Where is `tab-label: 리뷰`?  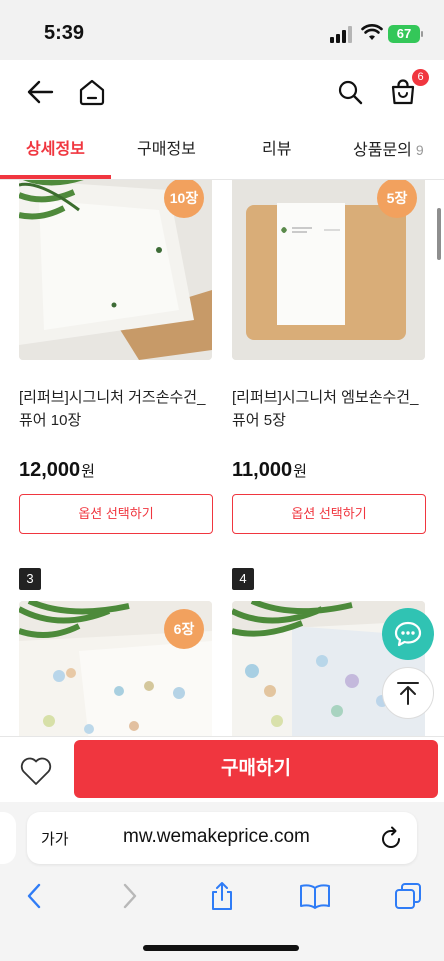 tab-label: 리뷰 is located at coordinates (277, 149).